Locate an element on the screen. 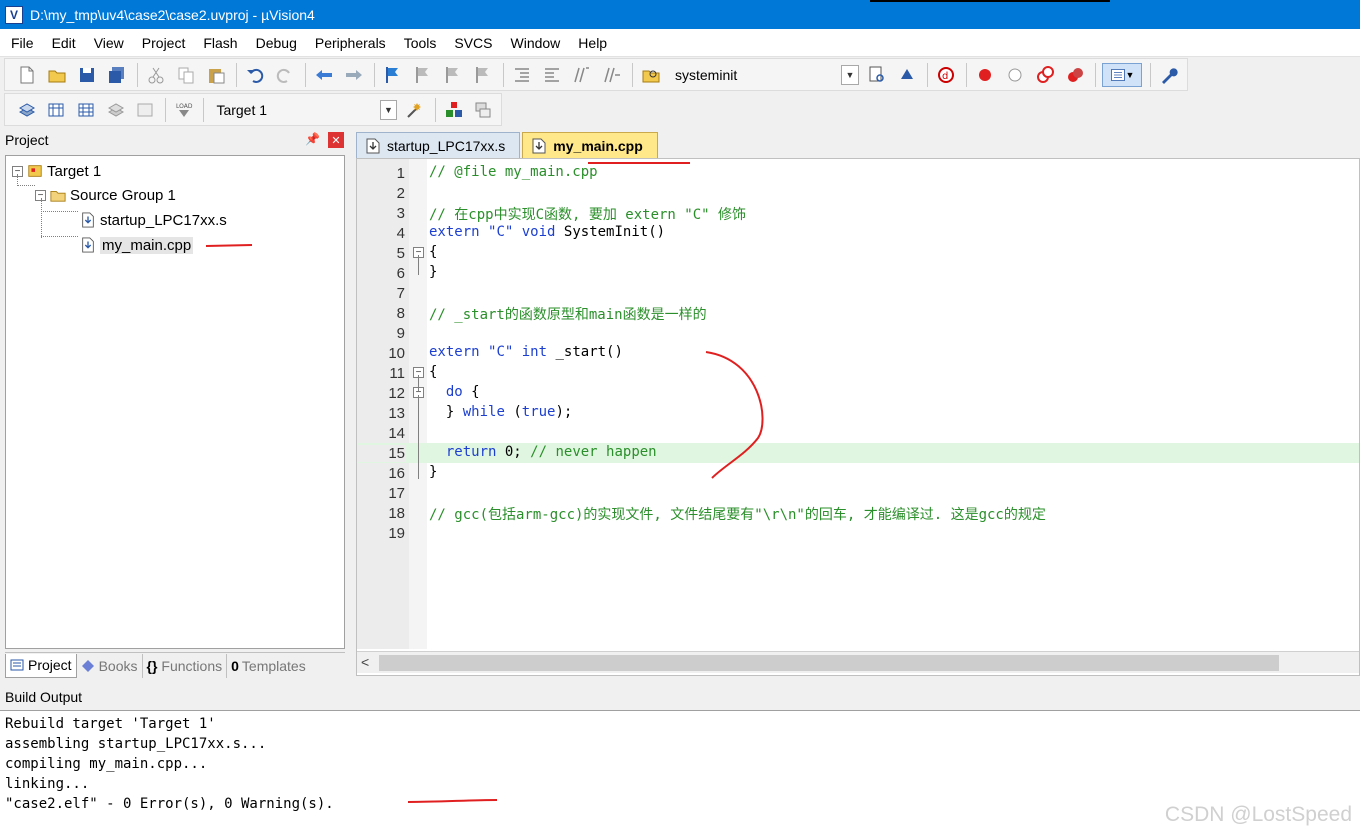 The image size is (1360, 833). breakpoint-disable-icon is located at coordinates (1015, 75).